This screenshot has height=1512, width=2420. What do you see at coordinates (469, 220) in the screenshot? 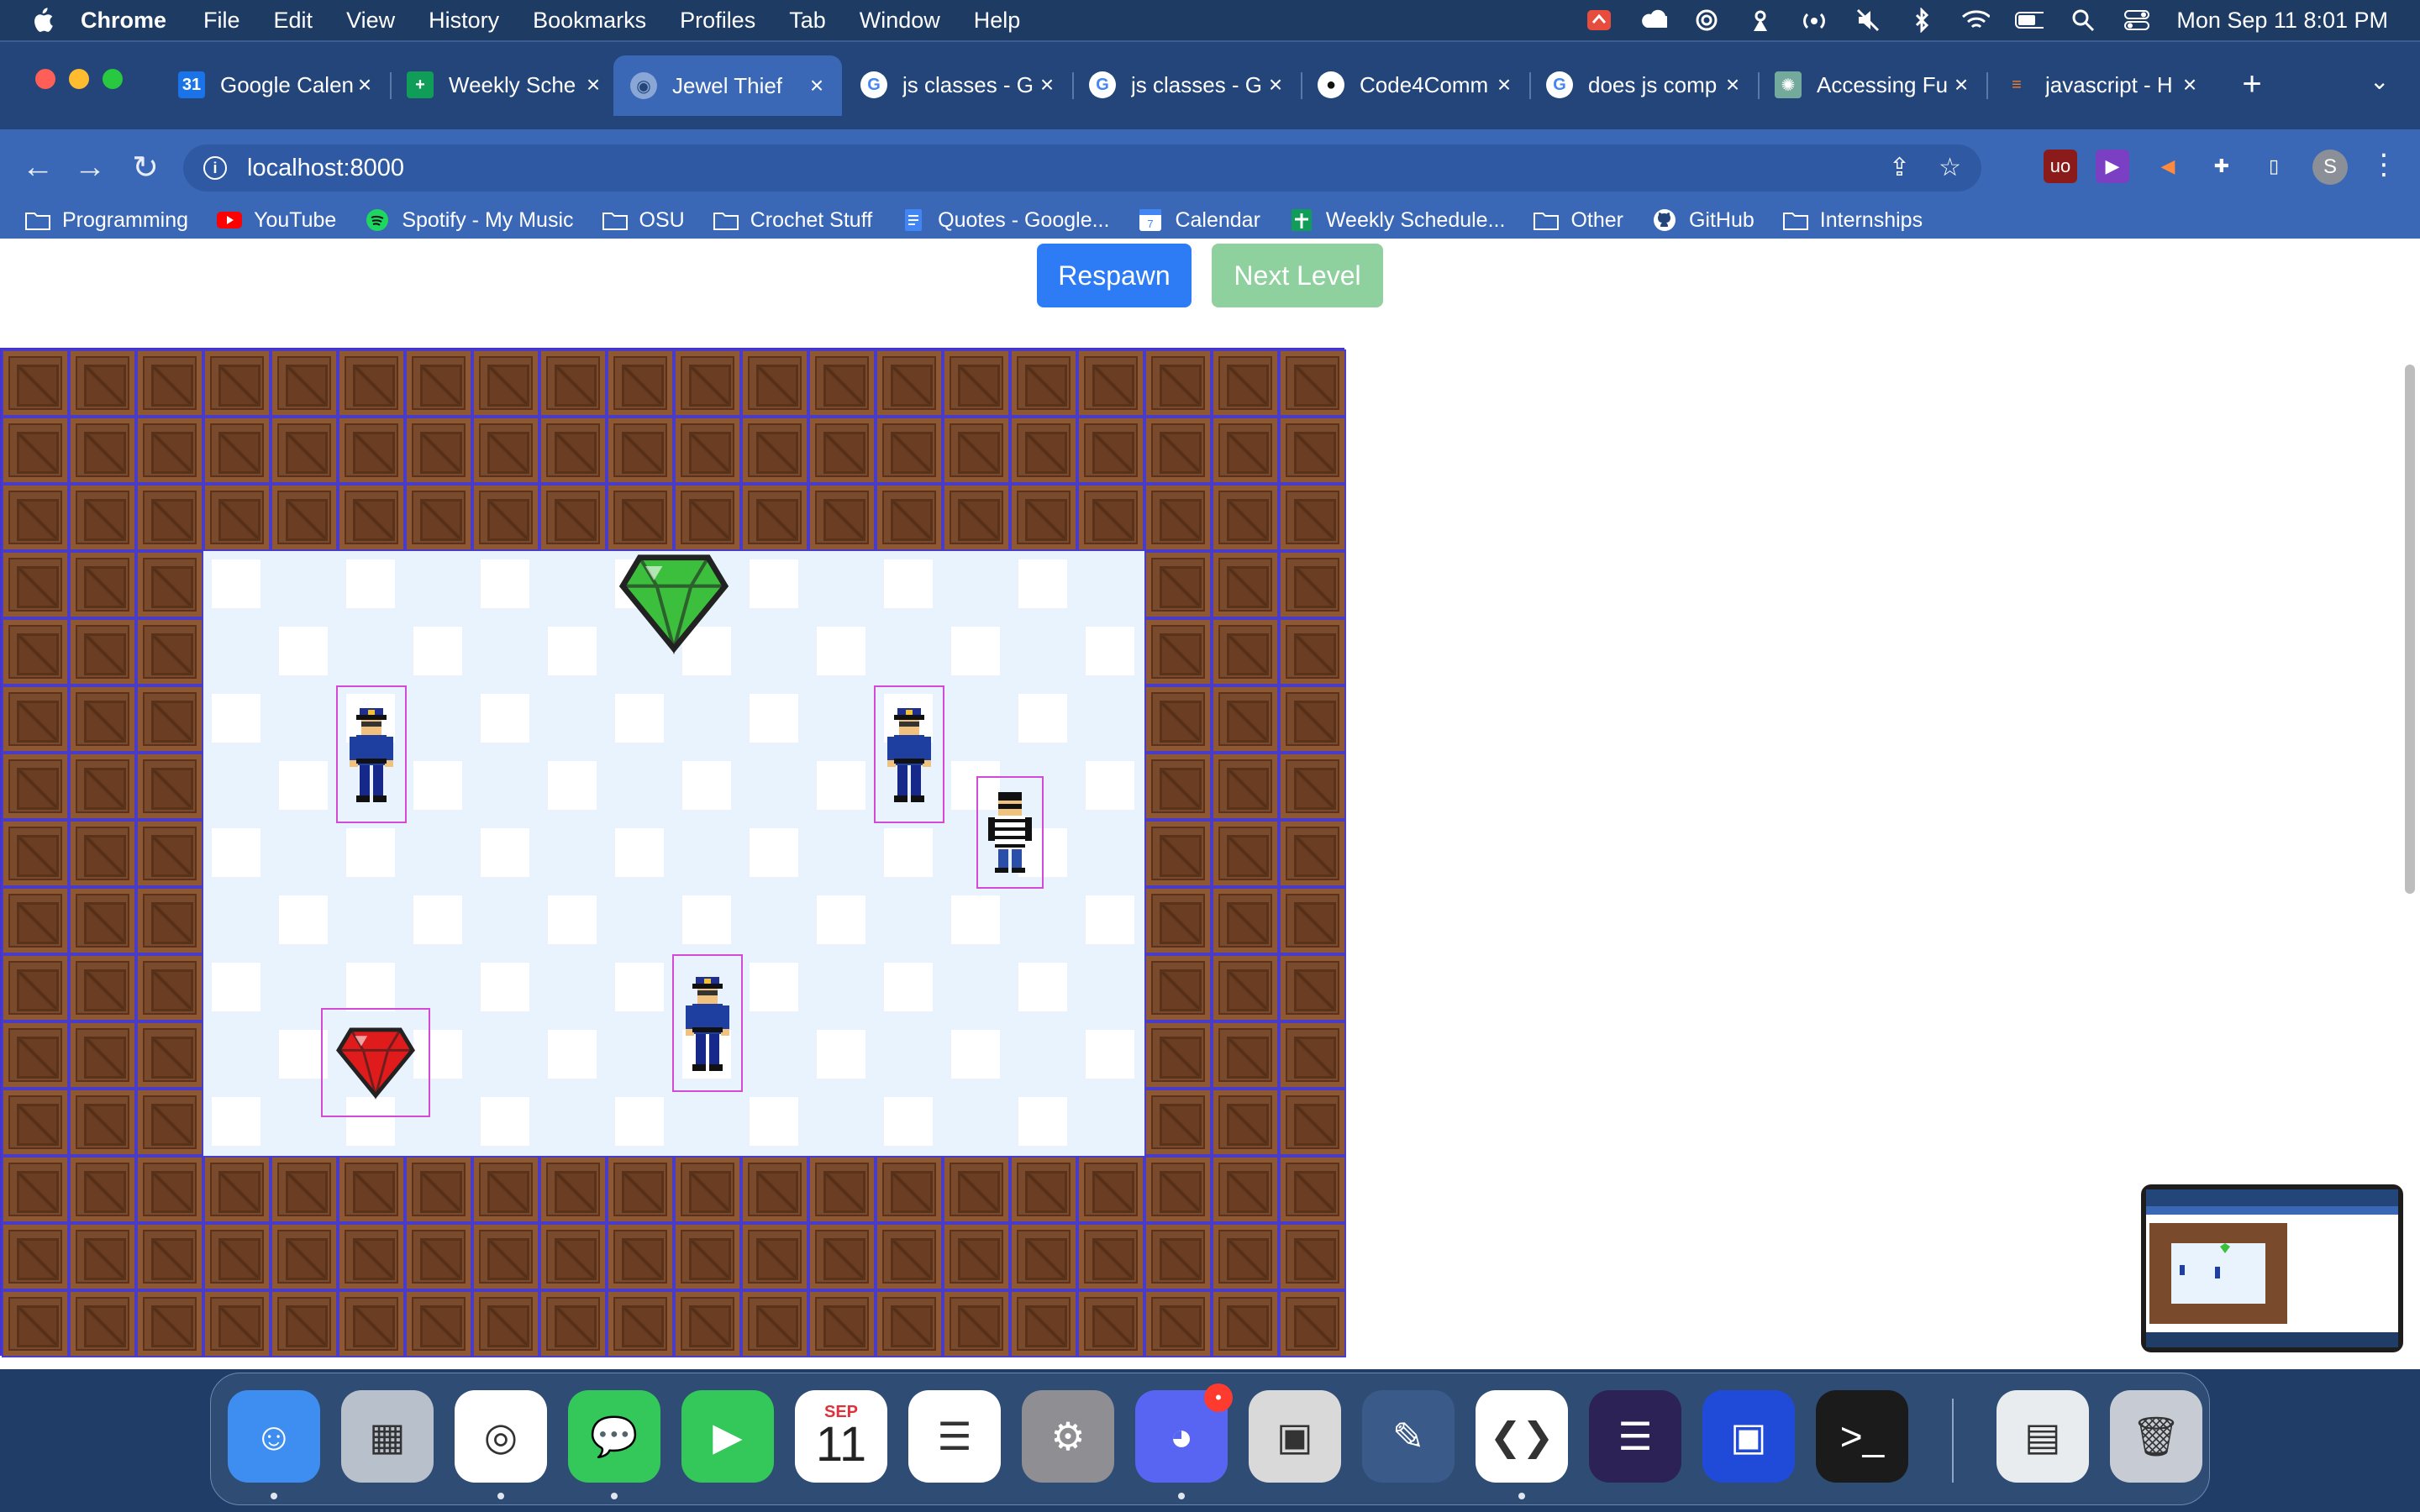
I see `bookmark-spotify: Spotify - My Music` at bounding box center [469, 220].